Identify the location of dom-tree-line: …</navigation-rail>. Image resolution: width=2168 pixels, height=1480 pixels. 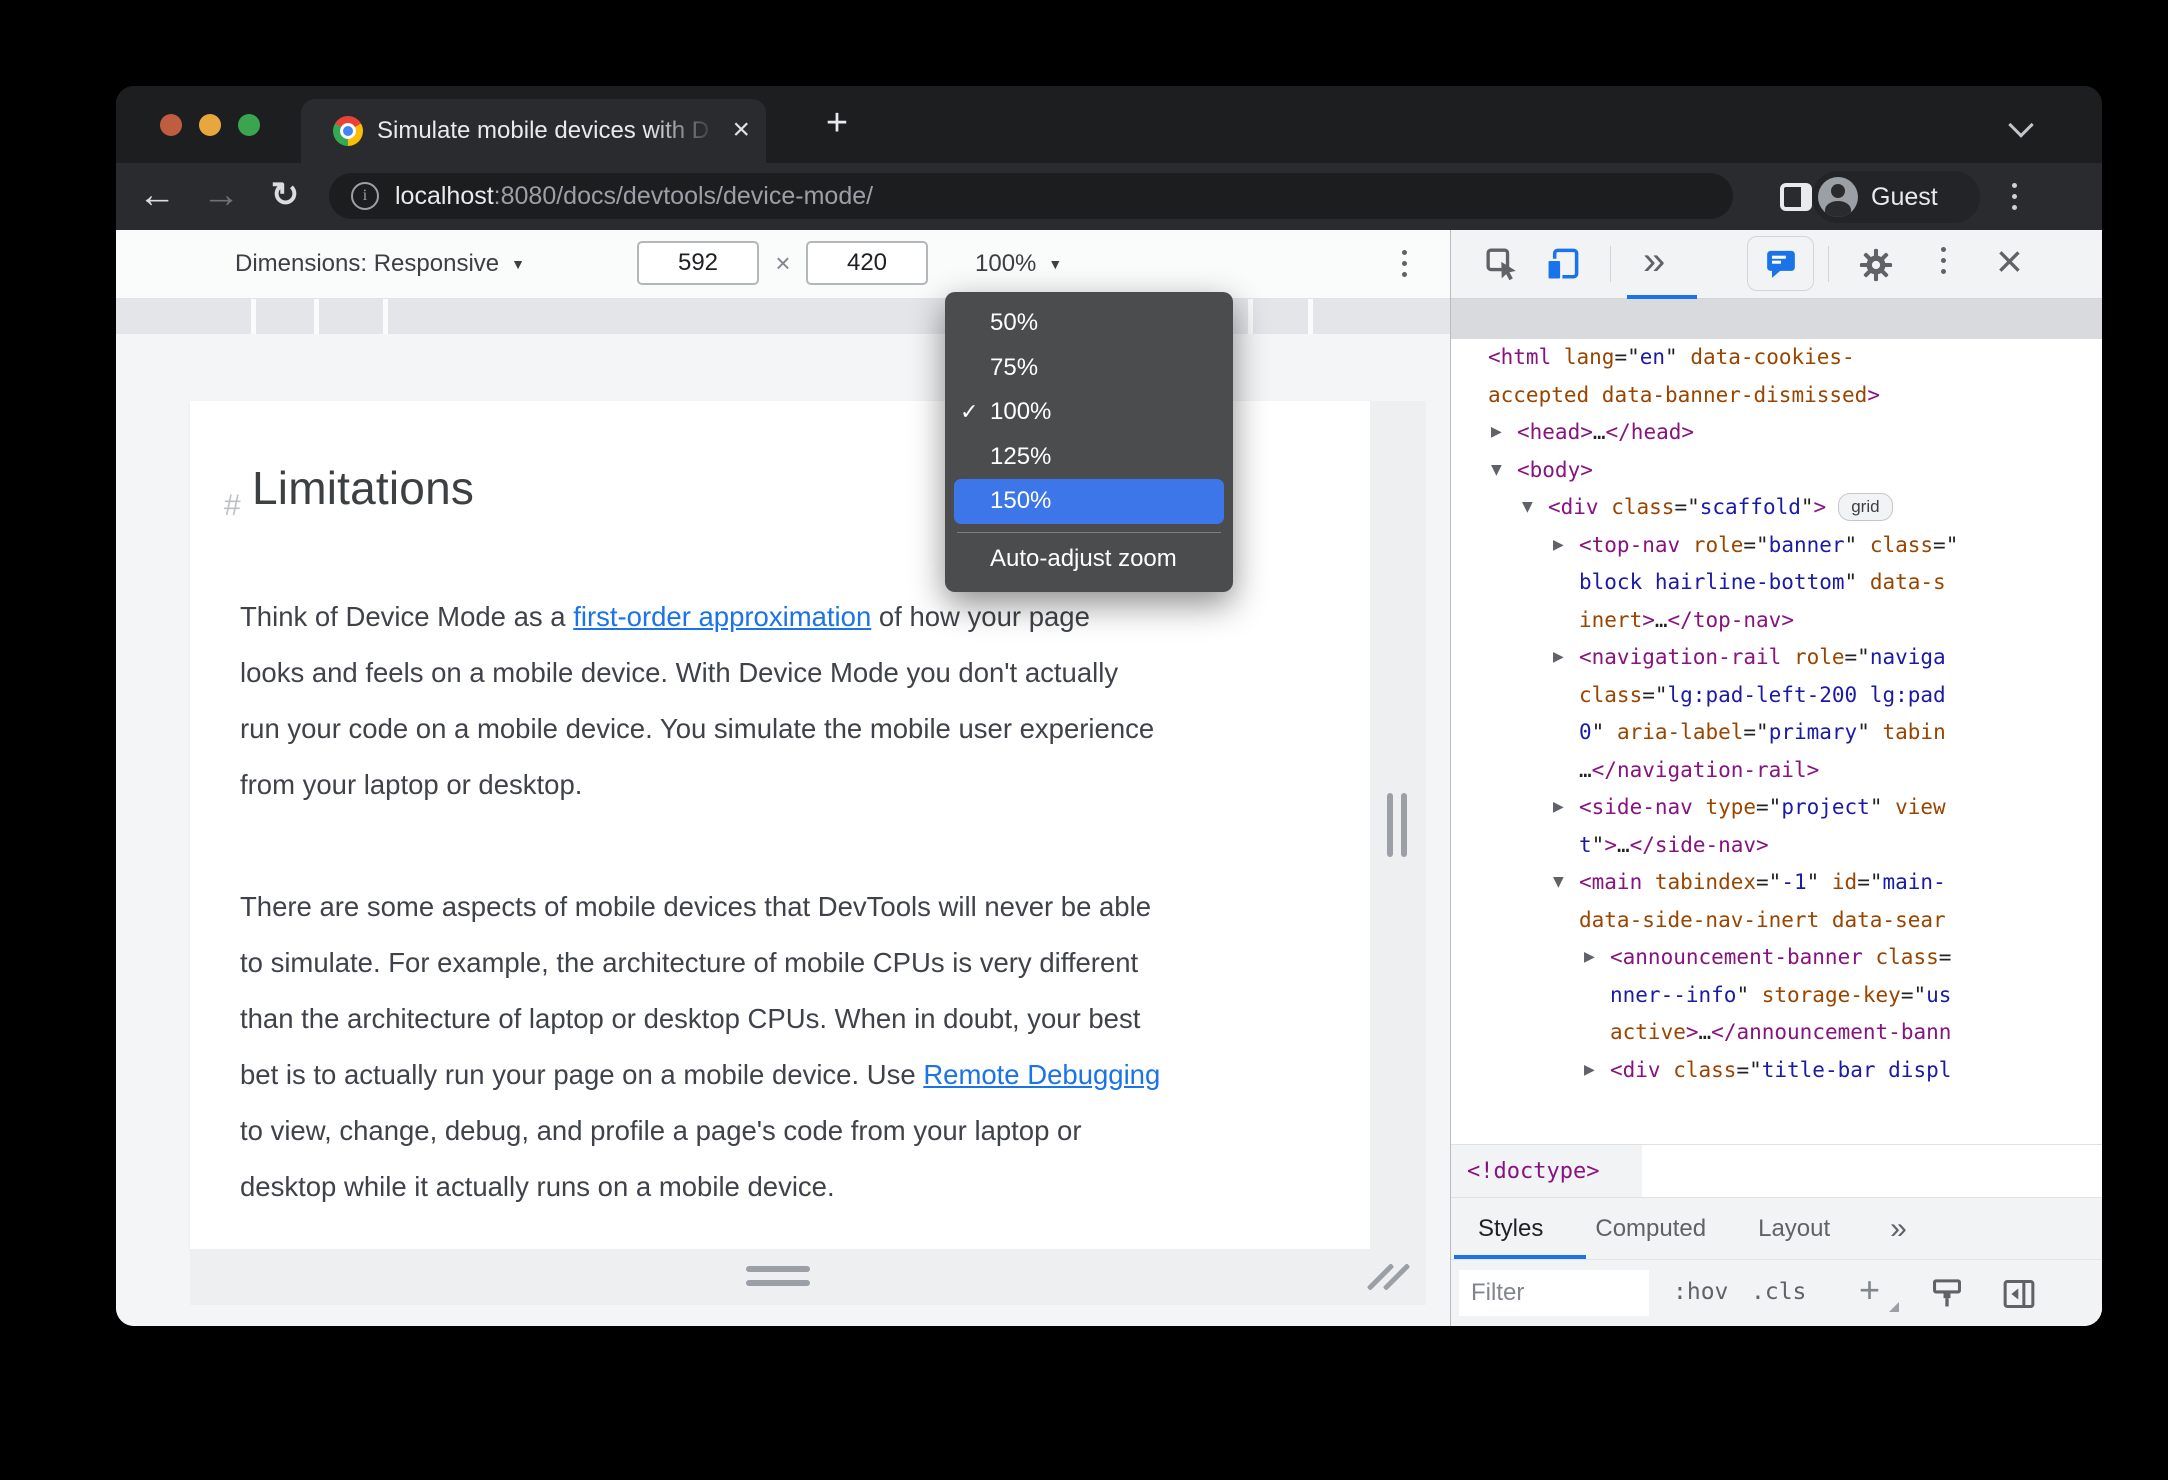
(1776, 771).